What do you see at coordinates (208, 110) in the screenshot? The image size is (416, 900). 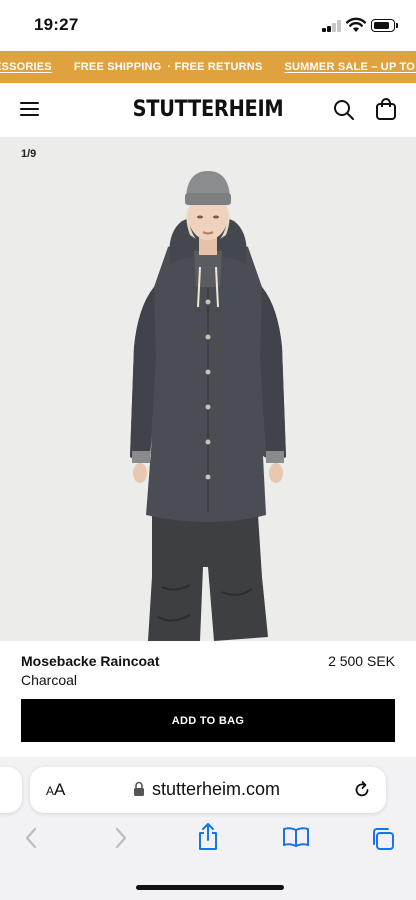 I see `site-header: STUTTERHEIM` at bounding box center [208, 110].